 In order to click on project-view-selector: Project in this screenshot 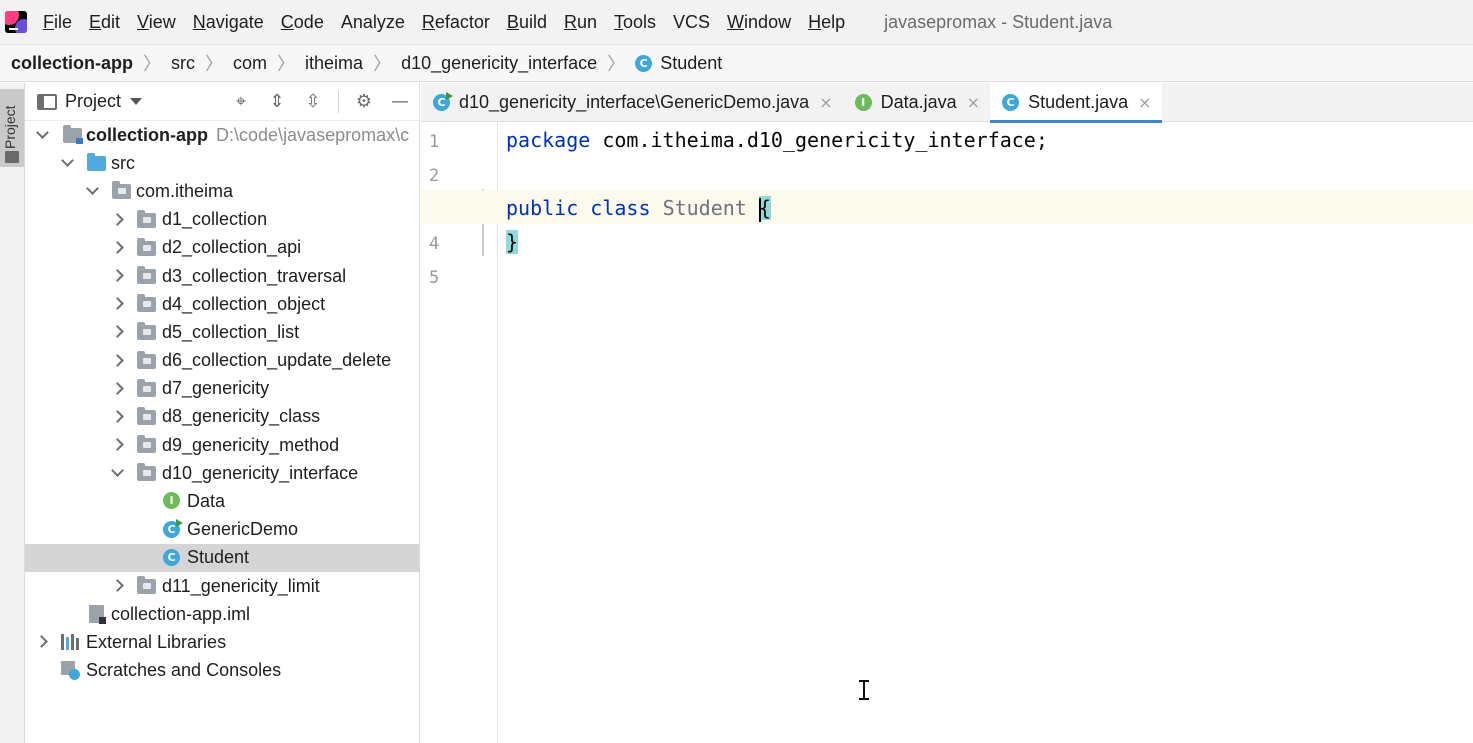, I will do `click(93, 101)`.